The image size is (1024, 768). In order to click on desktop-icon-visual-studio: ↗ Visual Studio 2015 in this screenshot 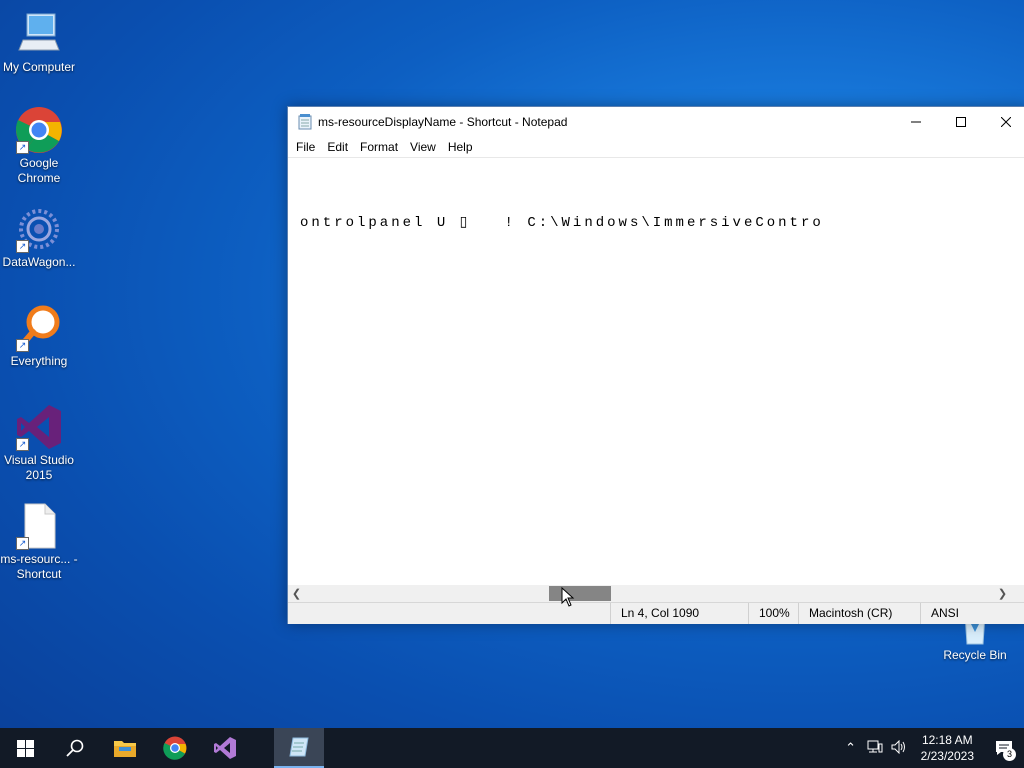, I will do `click(39, 443)`.